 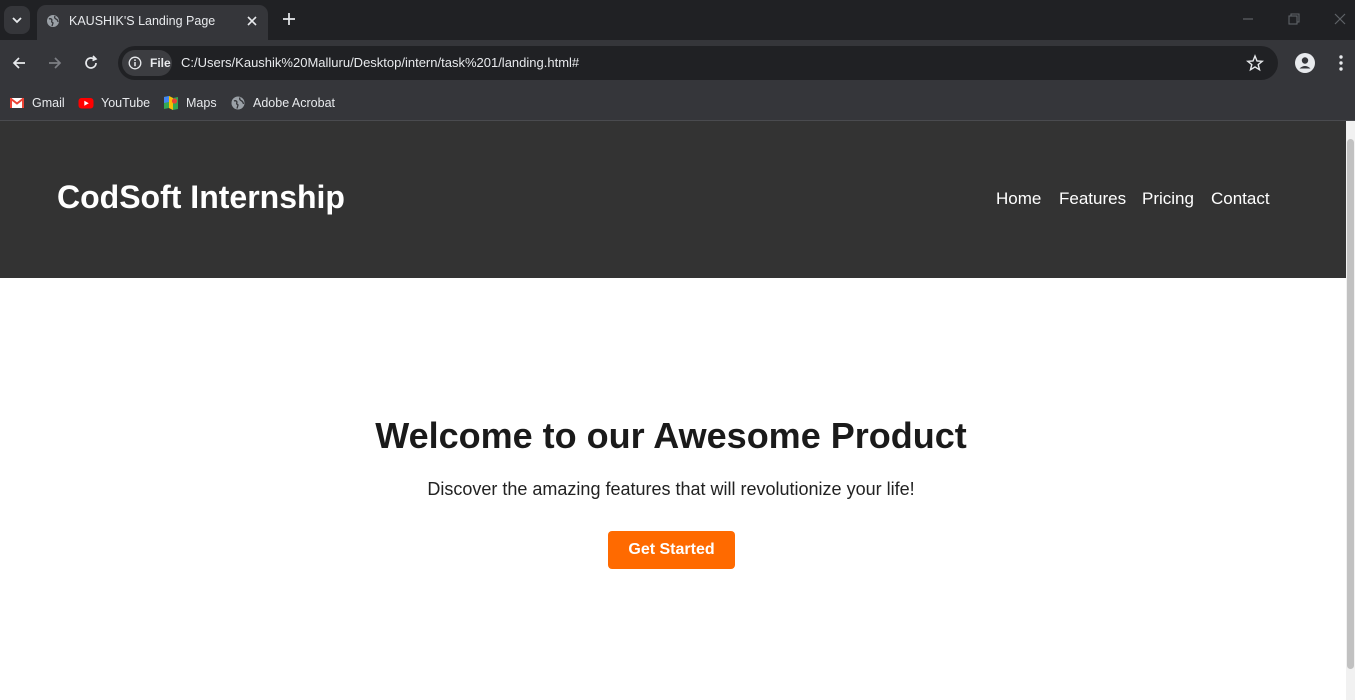 I want to click on page-scrollbar, so click(x=1350, y=410).